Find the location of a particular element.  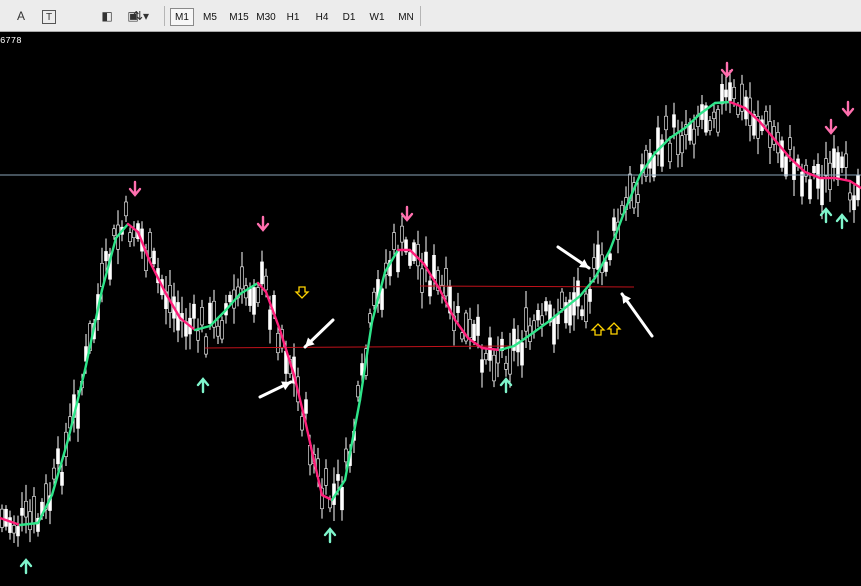

text-tool-icon: A is located at coordinates (21, 16).